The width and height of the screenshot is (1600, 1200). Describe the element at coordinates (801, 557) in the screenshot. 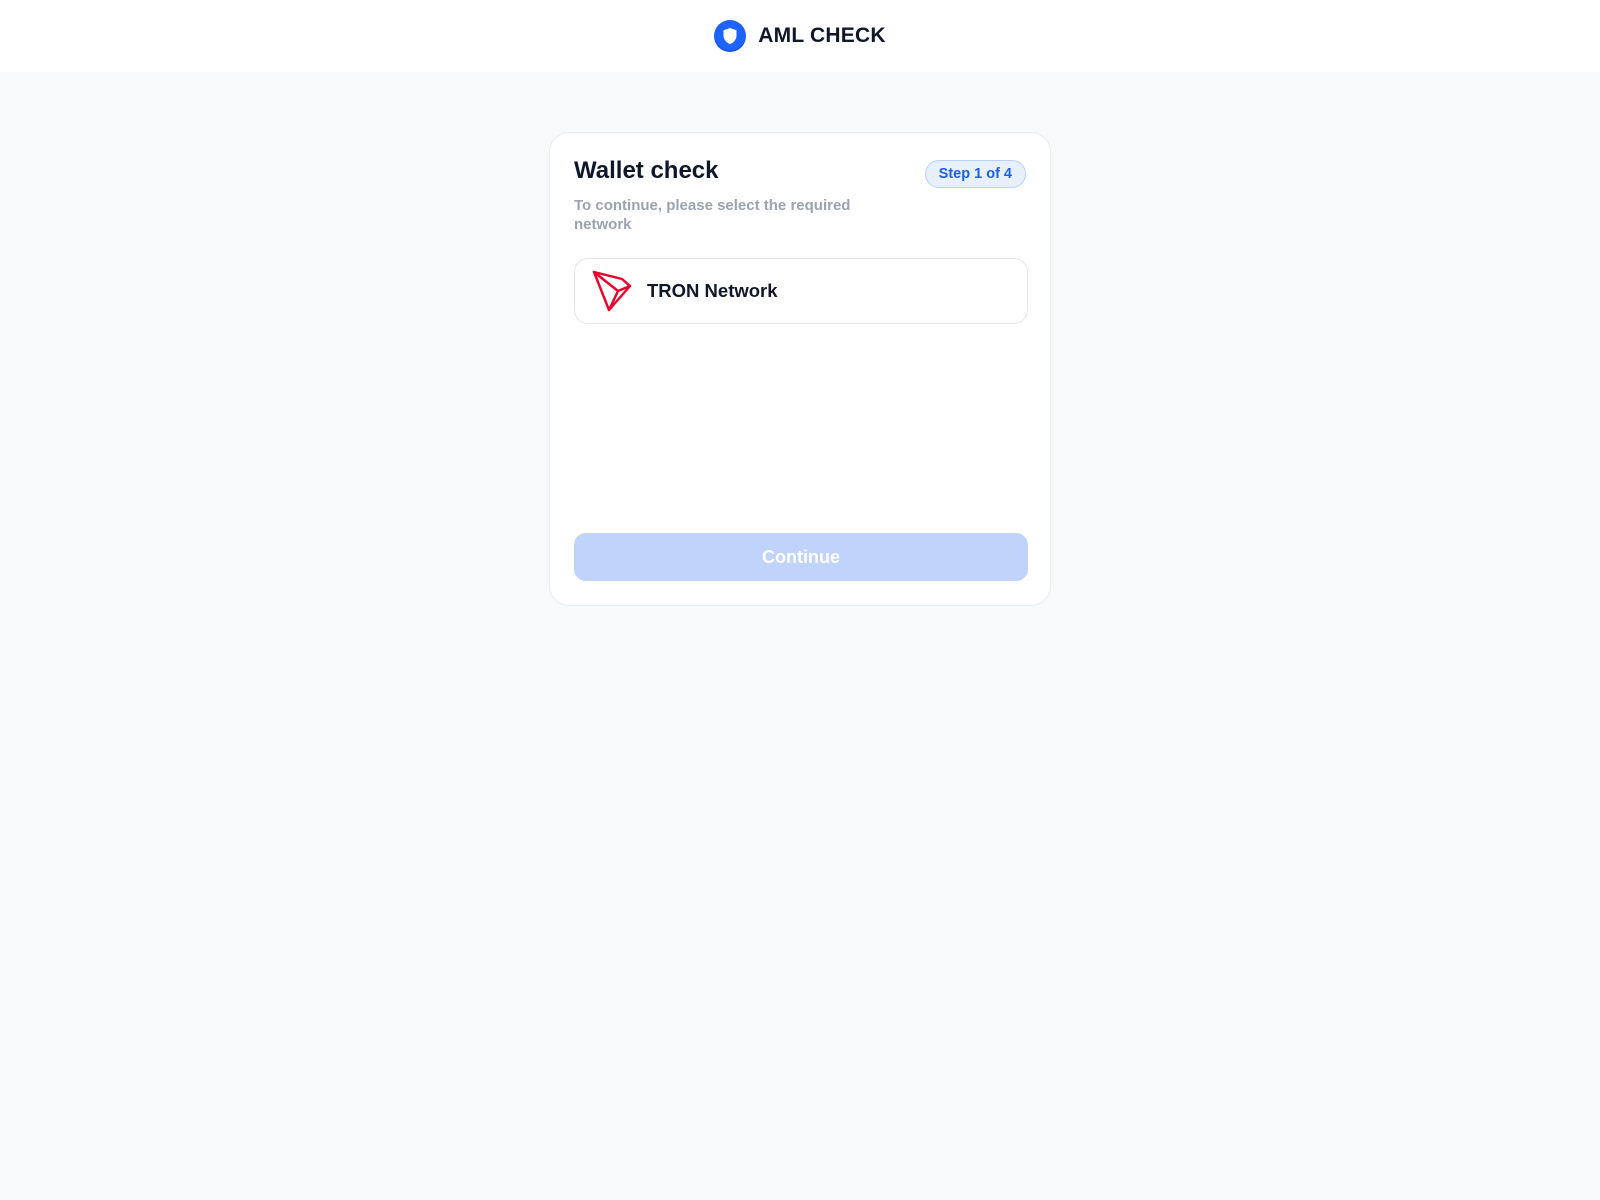

I see `continue-button: Continue` at that location.